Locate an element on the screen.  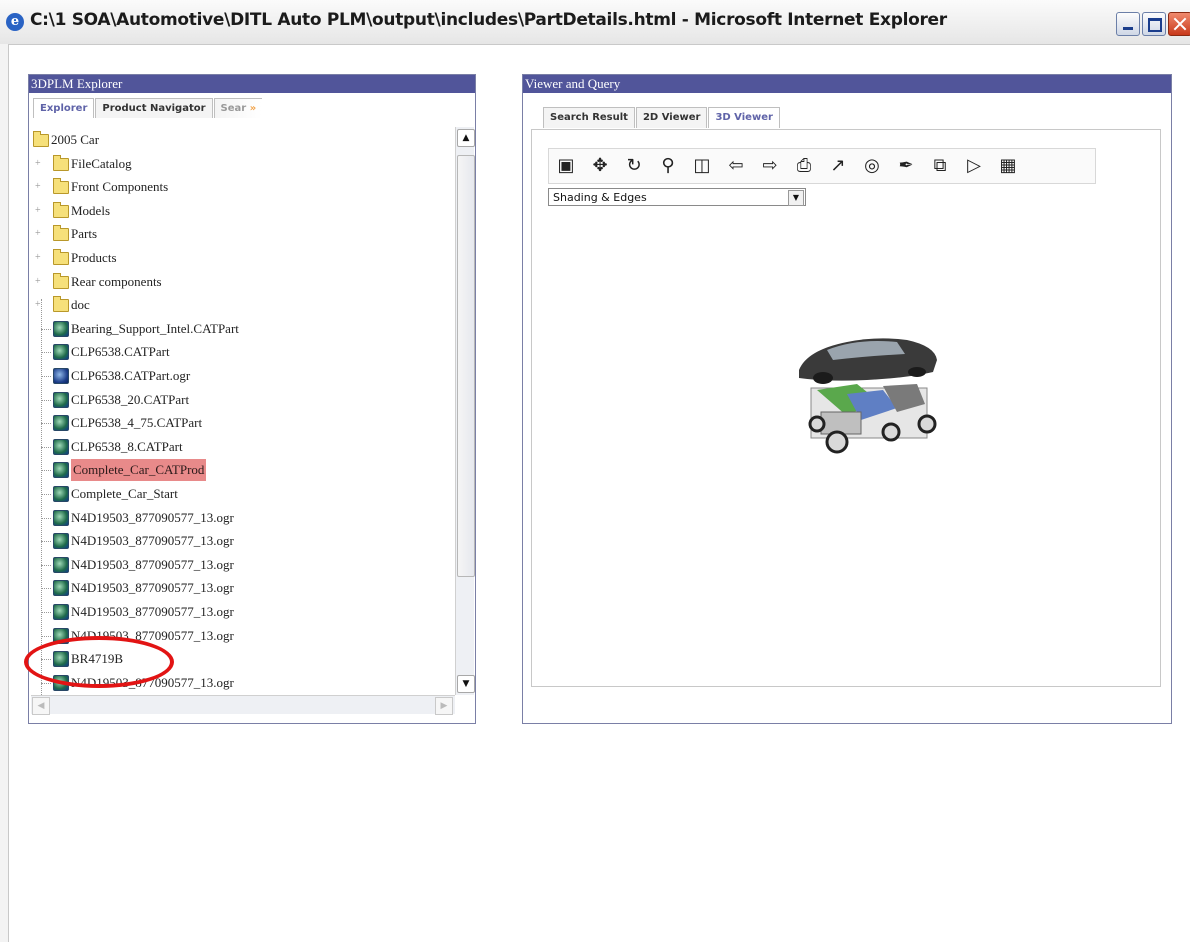
tree-part-item: Bearing_Support_Intel.CATPart is located at coordinates (241, 329).